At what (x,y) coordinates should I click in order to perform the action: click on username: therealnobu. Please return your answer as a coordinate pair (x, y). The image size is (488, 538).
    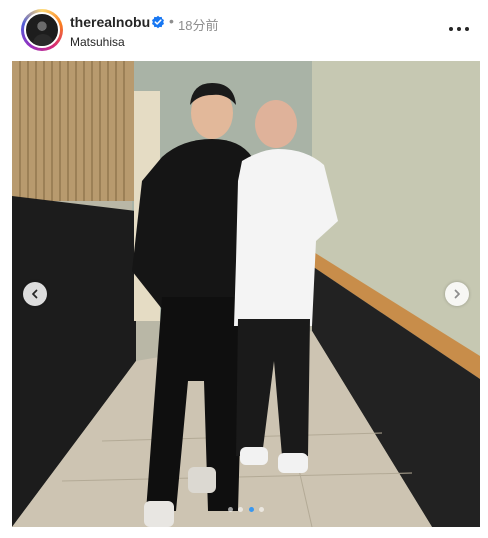
    Looking at the image, I should click on (110, 22).